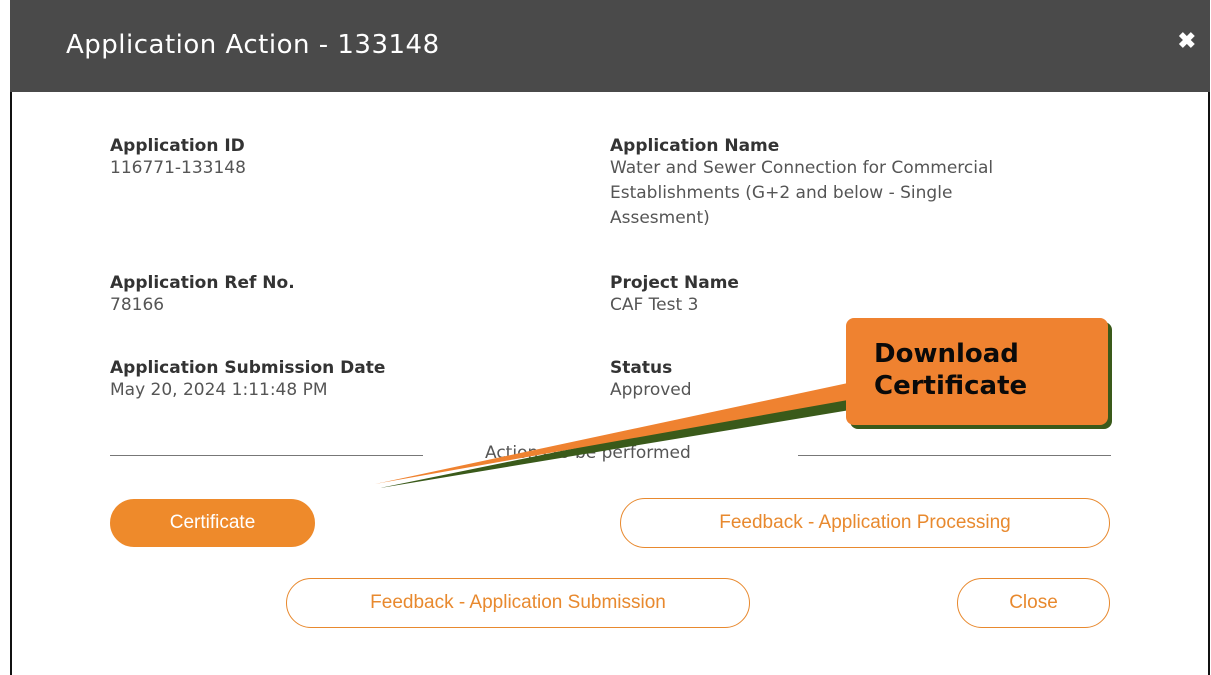 The height and width of the screenshot is (675, 1211). I want to click on application-name-label: Application Name, so click(695, 146).